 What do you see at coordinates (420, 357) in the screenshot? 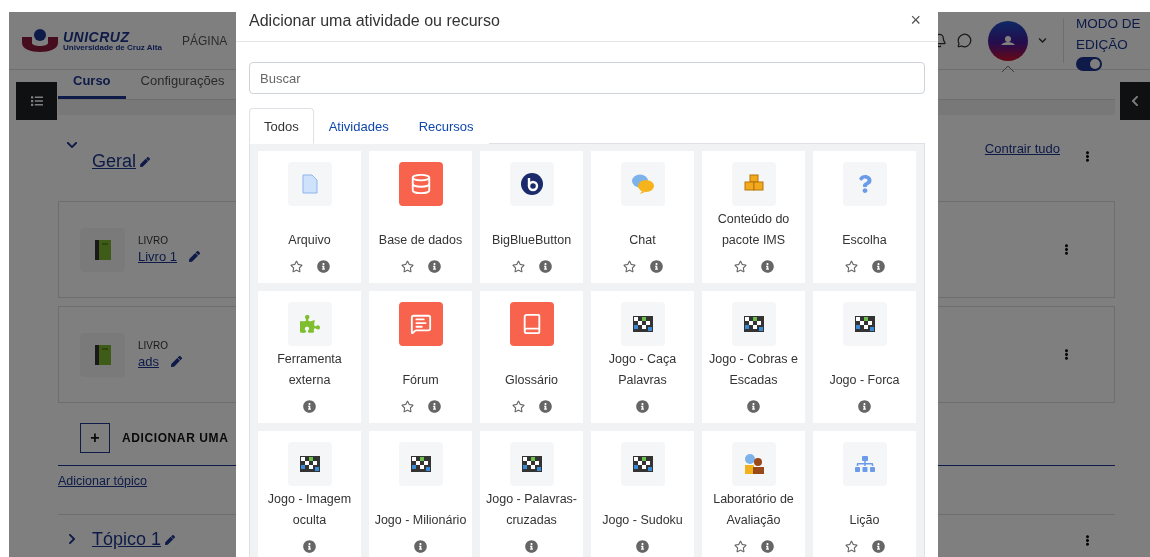
I see `activity-option-card: Fórum` at bounding box center [420, 357].